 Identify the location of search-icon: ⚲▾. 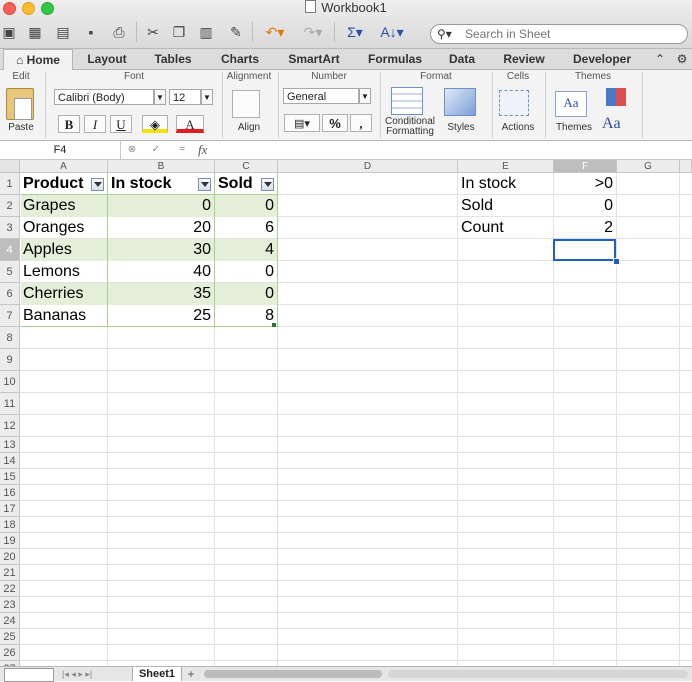
(444, 34).